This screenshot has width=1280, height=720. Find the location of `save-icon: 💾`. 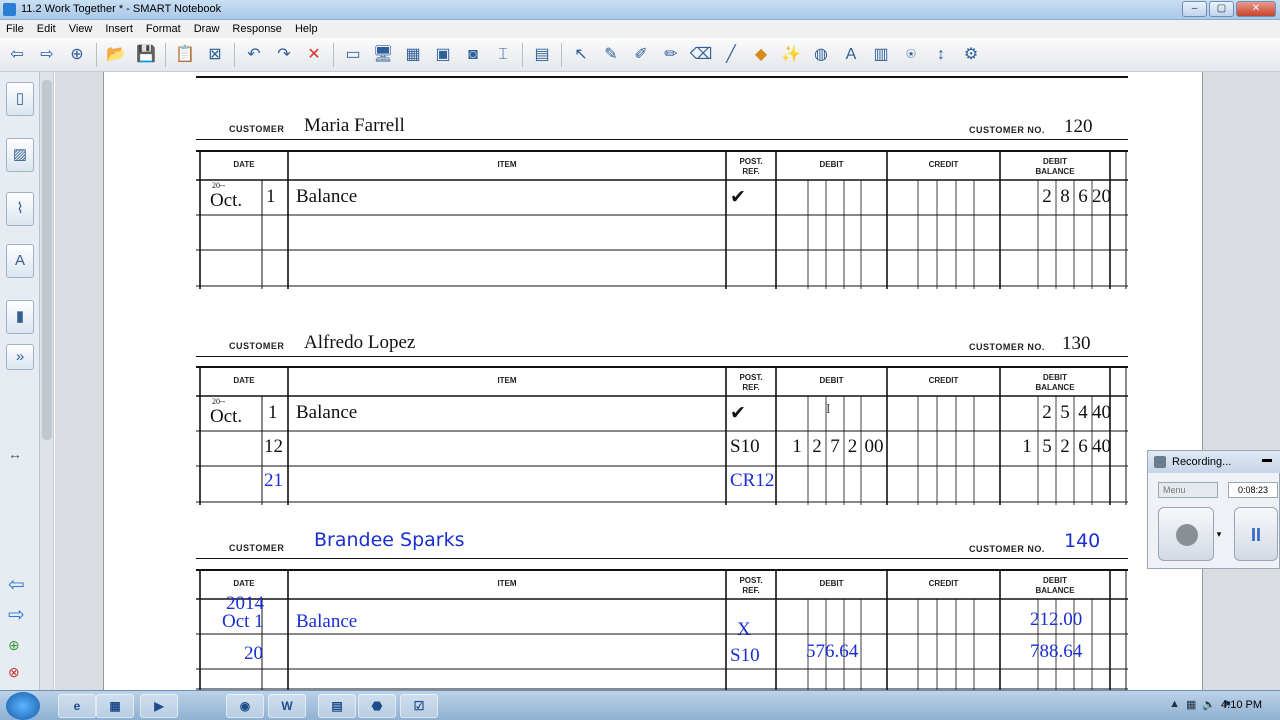

save-icon: 💾 is located at coordinates (146, 55).